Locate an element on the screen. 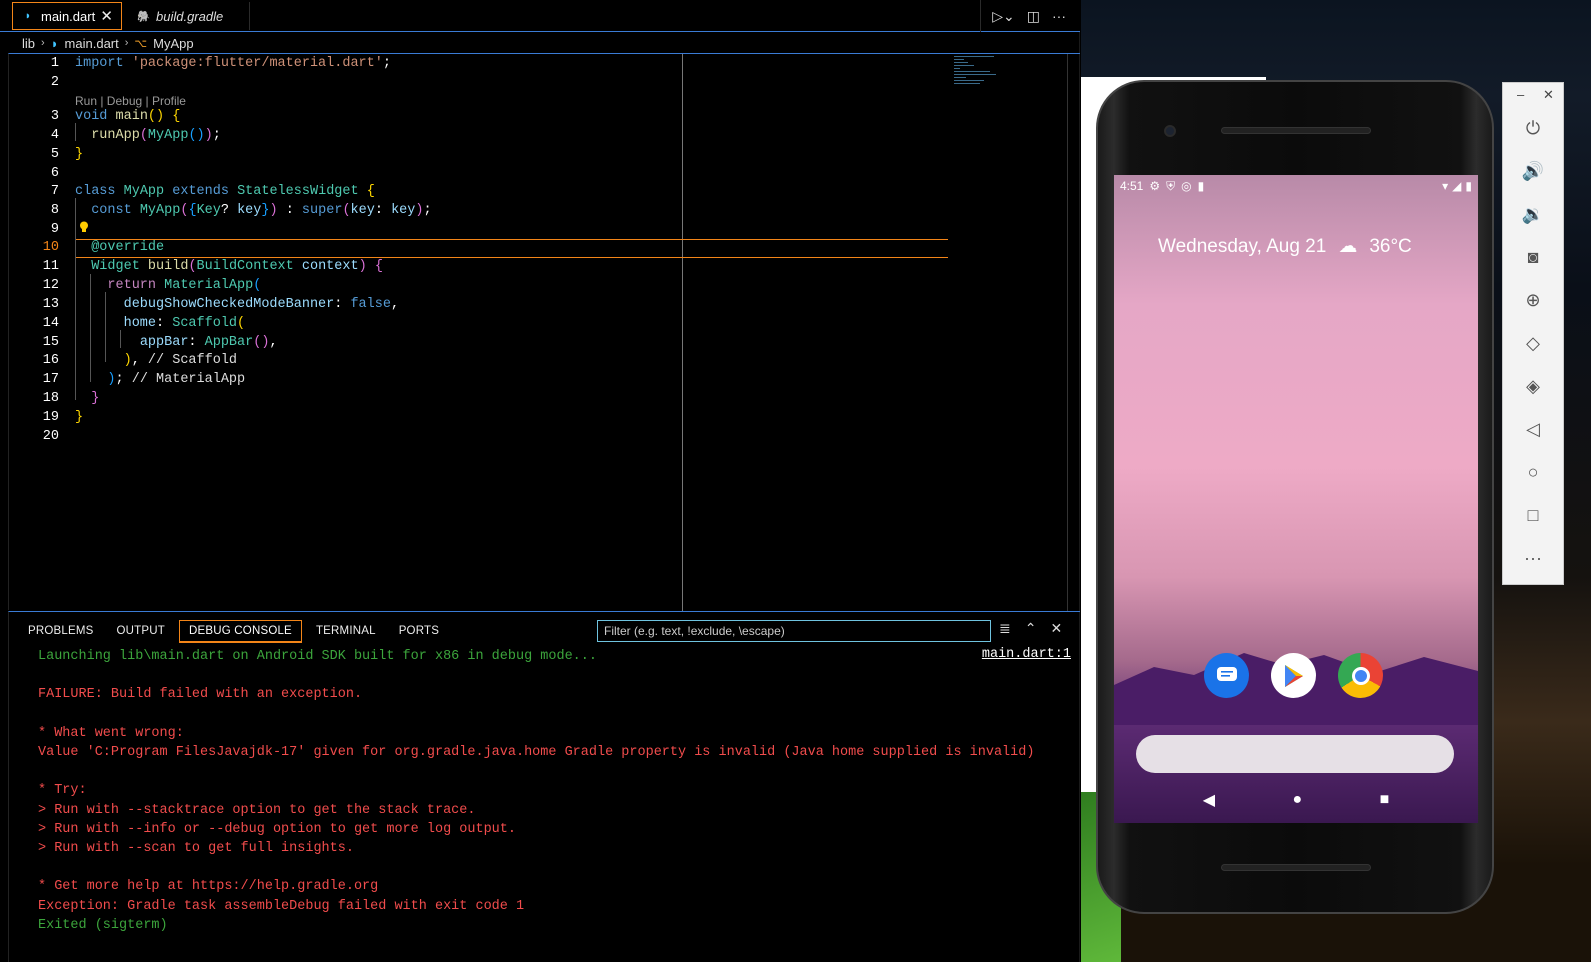 The height and width of the screenshot is (962, 1591). breadcrumb: lib › ◗ main.dart › ⌥ MyApp is located at coordinates (108, 43).